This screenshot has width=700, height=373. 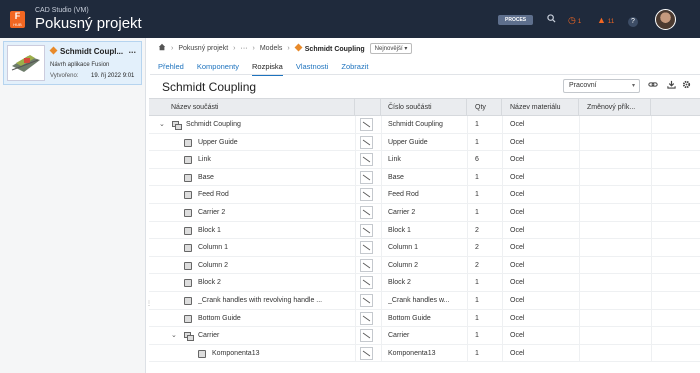 What do you see at coordinates (273, 336) in the screenshot?
I see `cell-part-name: Carrier` at bounding box center [273, 336].